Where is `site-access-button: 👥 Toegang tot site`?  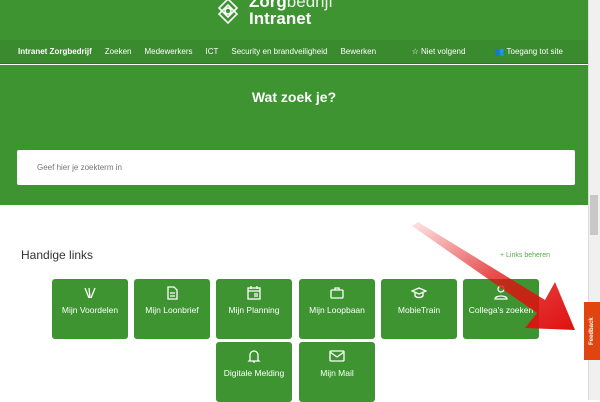
site-access-button: 👥 Toegang tot site is located at coordinates (528, 51).